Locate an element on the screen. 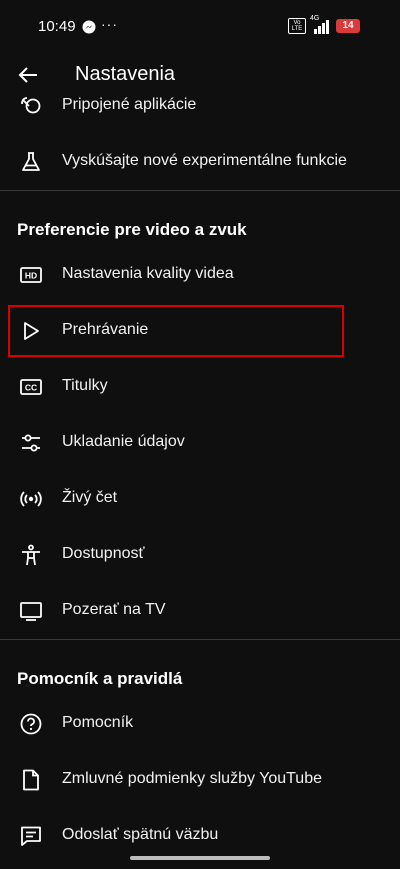 The width and height of the screenshot is (400, 869). settings-item-data-saving: Ukladanie údajov is located at coordinates (200, 443).